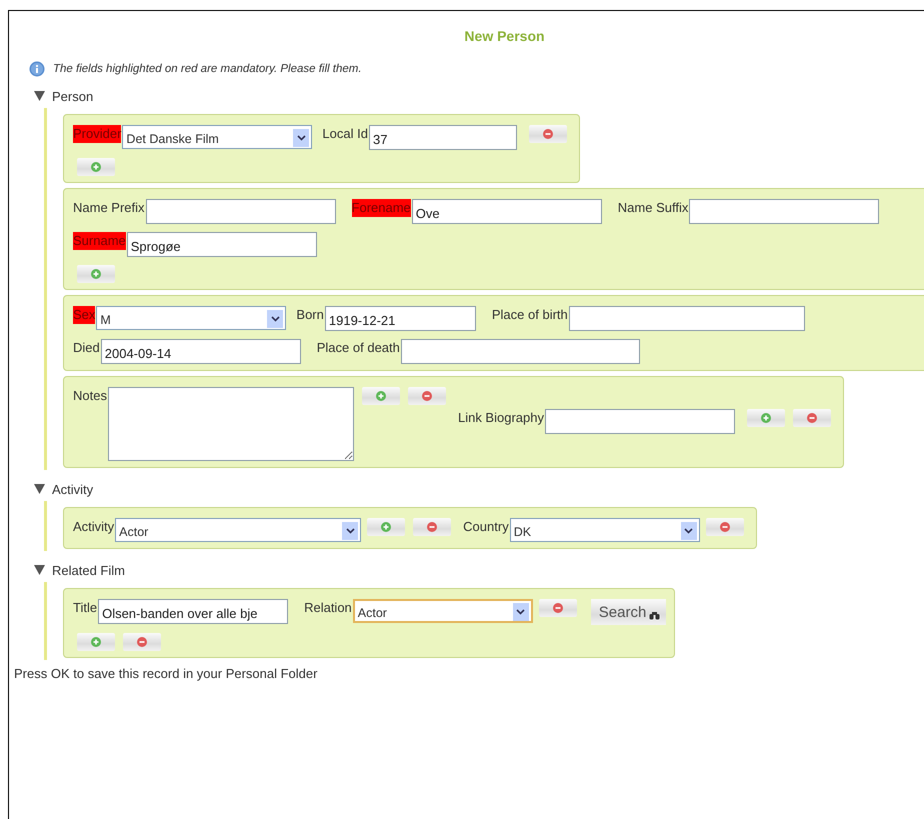  What do you see at coordinates (400, 318) in the screenshot?
I see `input-field: 1919-12-21` at bounding box center [400, 318].